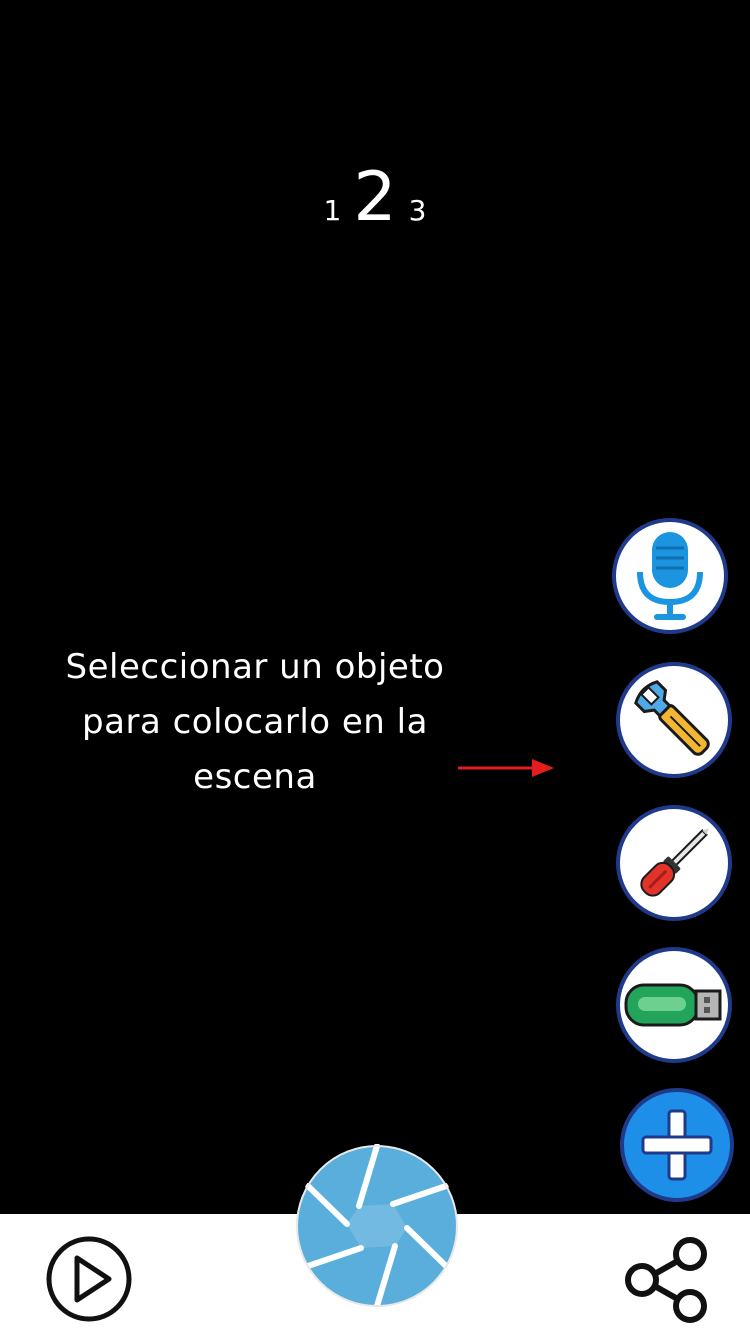 The width and height of the screenshot is (750, 1334). What do you see at coordinates (377, 1226) in the screenshot?
I see `camera-aperture-icon` at bounding box center [377, 1226].